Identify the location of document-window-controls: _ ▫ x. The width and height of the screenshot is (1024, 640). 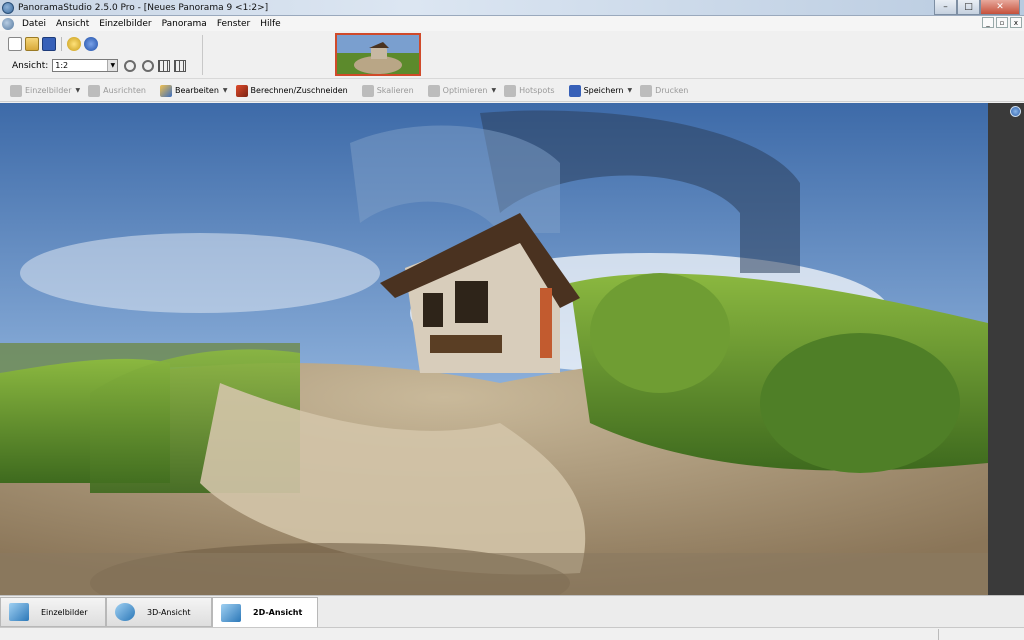
(1002, 22).